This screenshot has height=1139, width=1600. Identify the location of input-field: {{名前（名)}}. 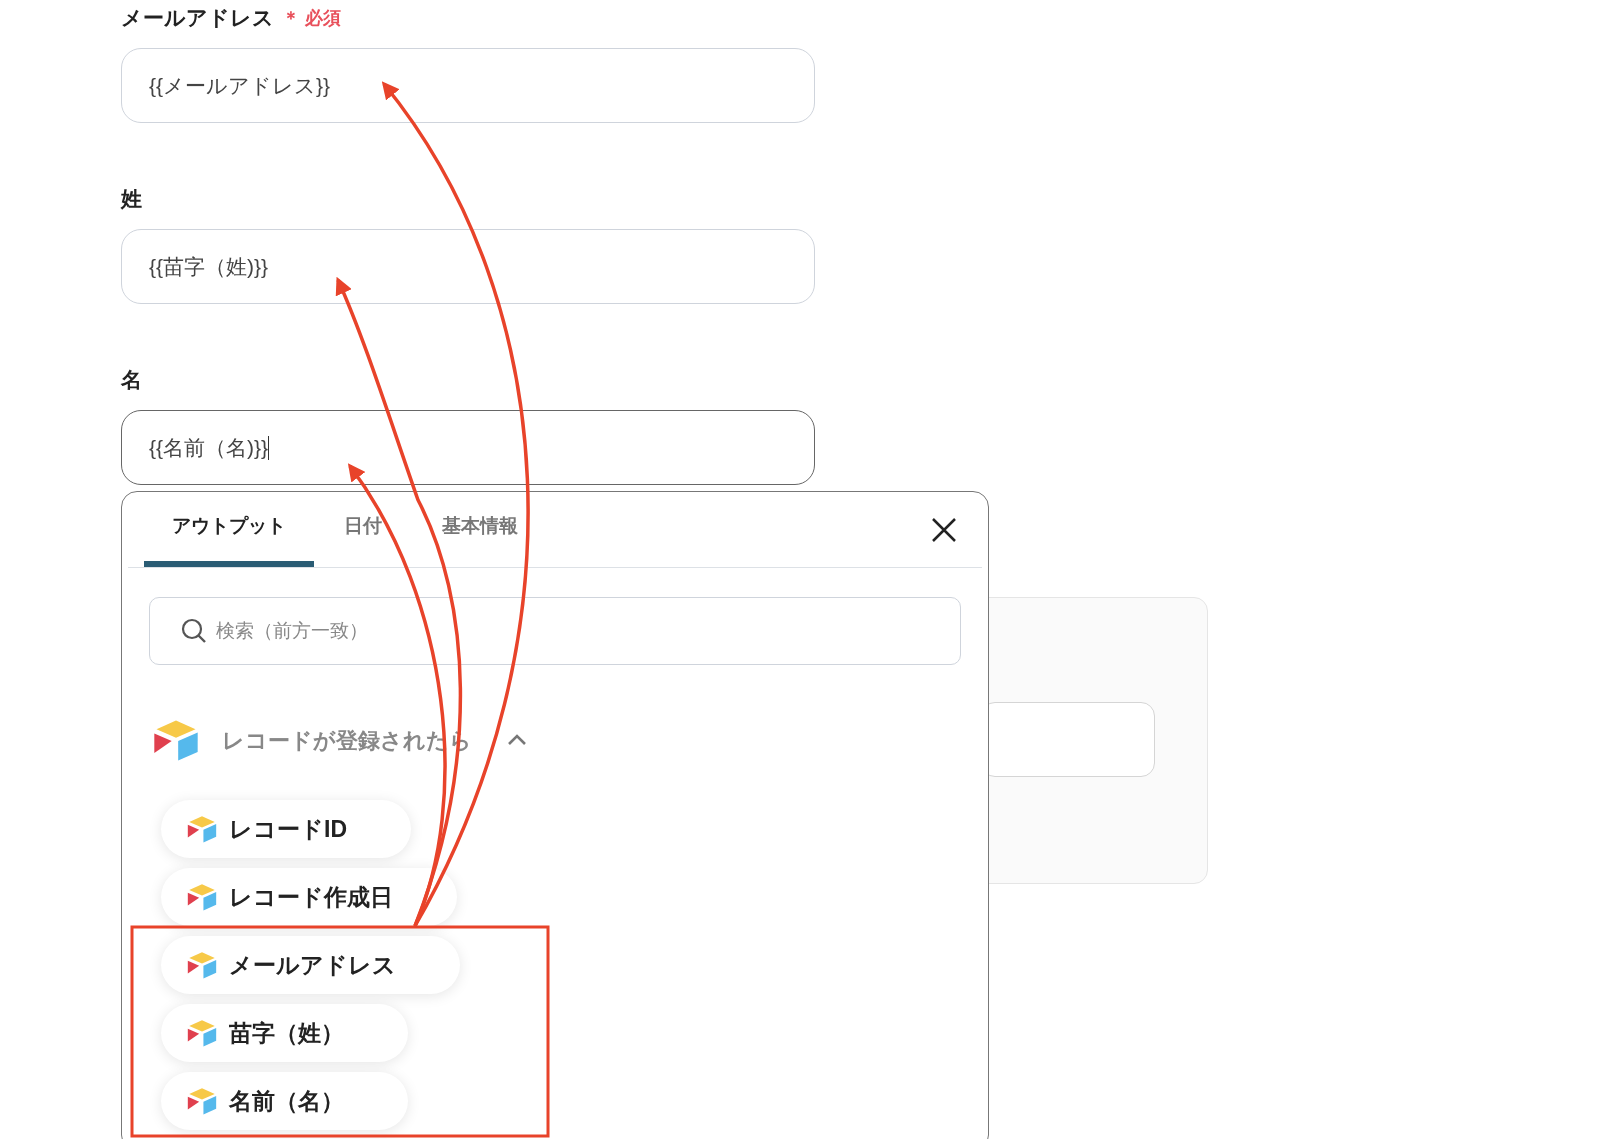
(468, 447).